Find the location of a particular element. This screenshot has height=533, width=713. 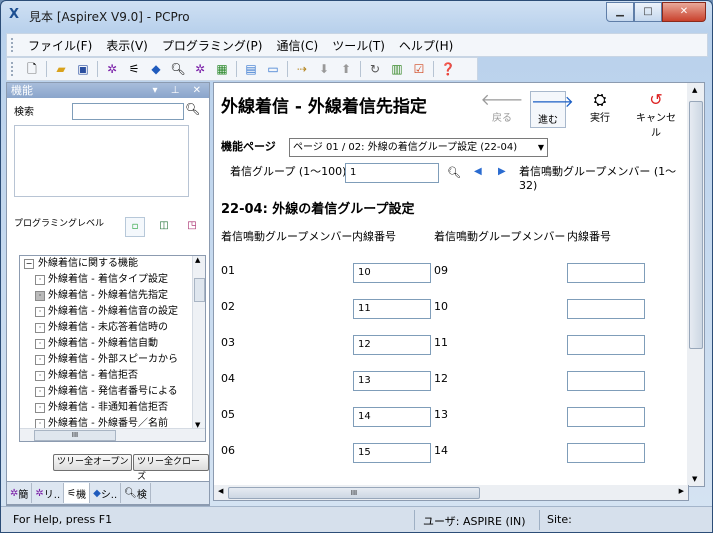

next-icon: ▶ is located at coordinates (502, 171).